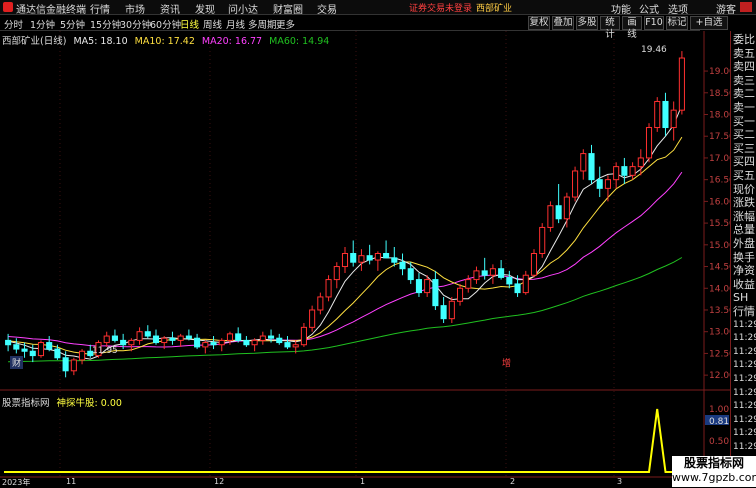 Image resolution: width=756 pixels, height=488 pixels. Describe the element at coordinates (460, 7) in the screenshot. I see `login-notice: 证券交易未登录 西部矿业` at that location.